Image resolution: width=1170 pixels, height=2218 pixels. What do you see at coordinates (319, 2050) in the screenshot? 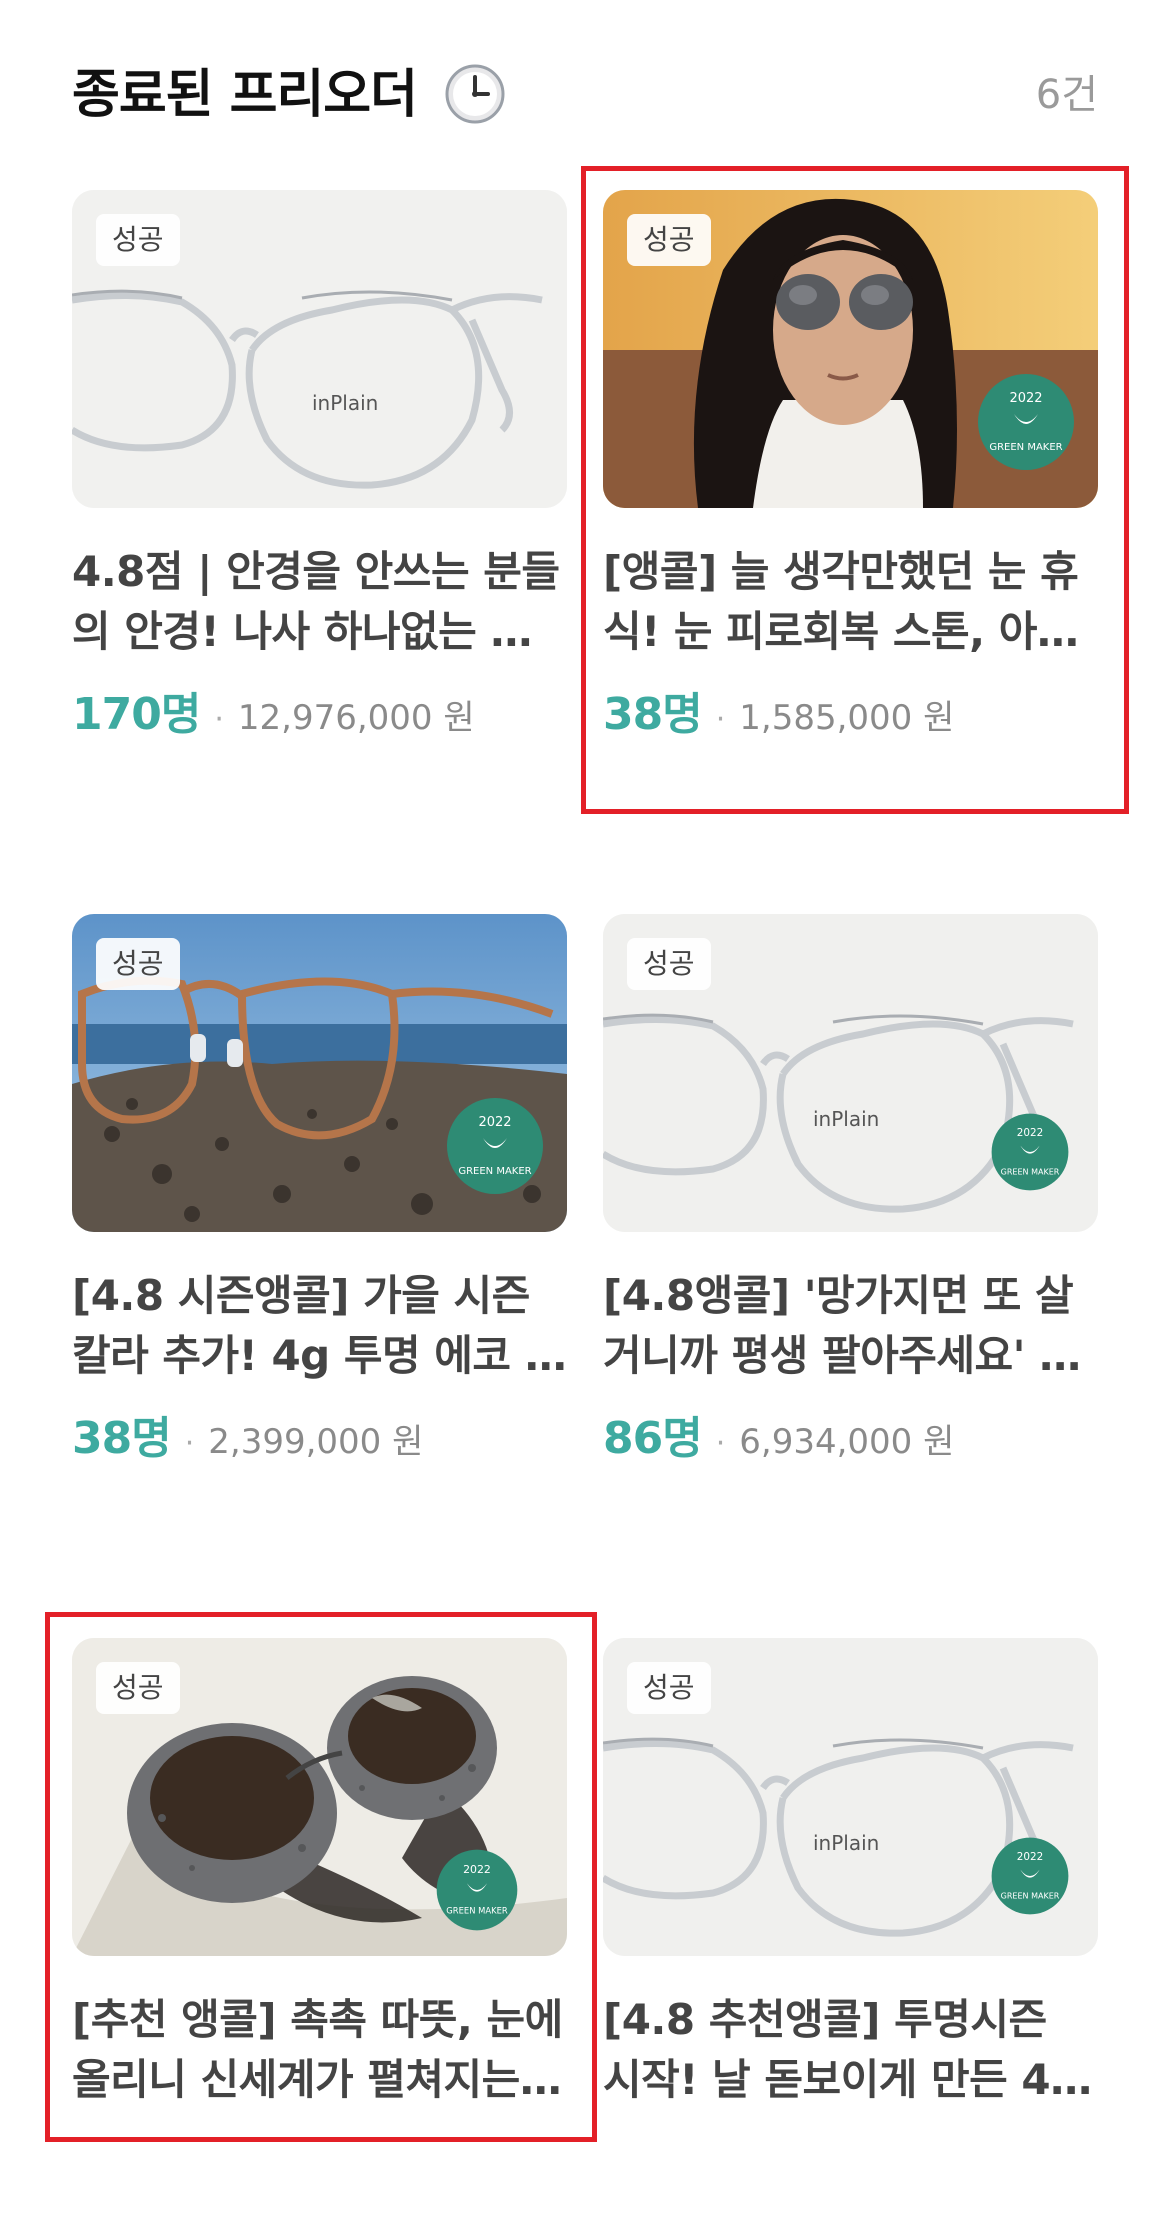
I see `card-title: [추천 앵콜] 촉촉 따뜻, 눈에 올리니 신세계가 펼쳐지는 아이스톤` at bounding box center [319, 2050].